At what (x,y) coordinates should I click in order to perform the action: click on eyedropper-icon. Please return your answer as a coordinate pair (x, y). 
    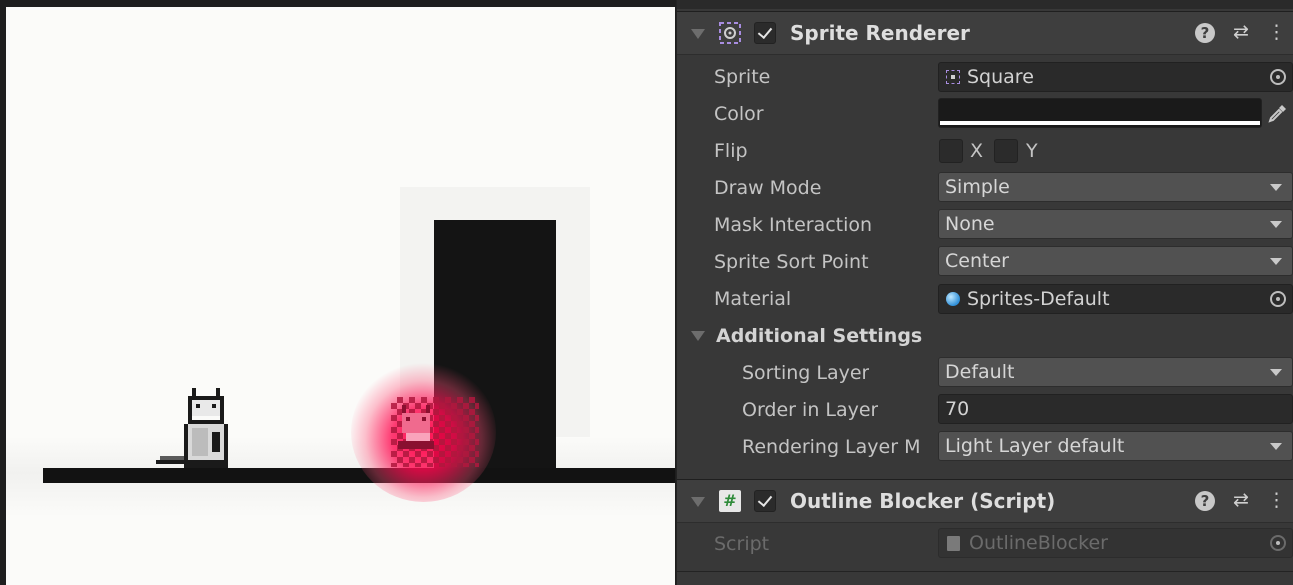
    Looking at the image, I should click on (1278, 113).